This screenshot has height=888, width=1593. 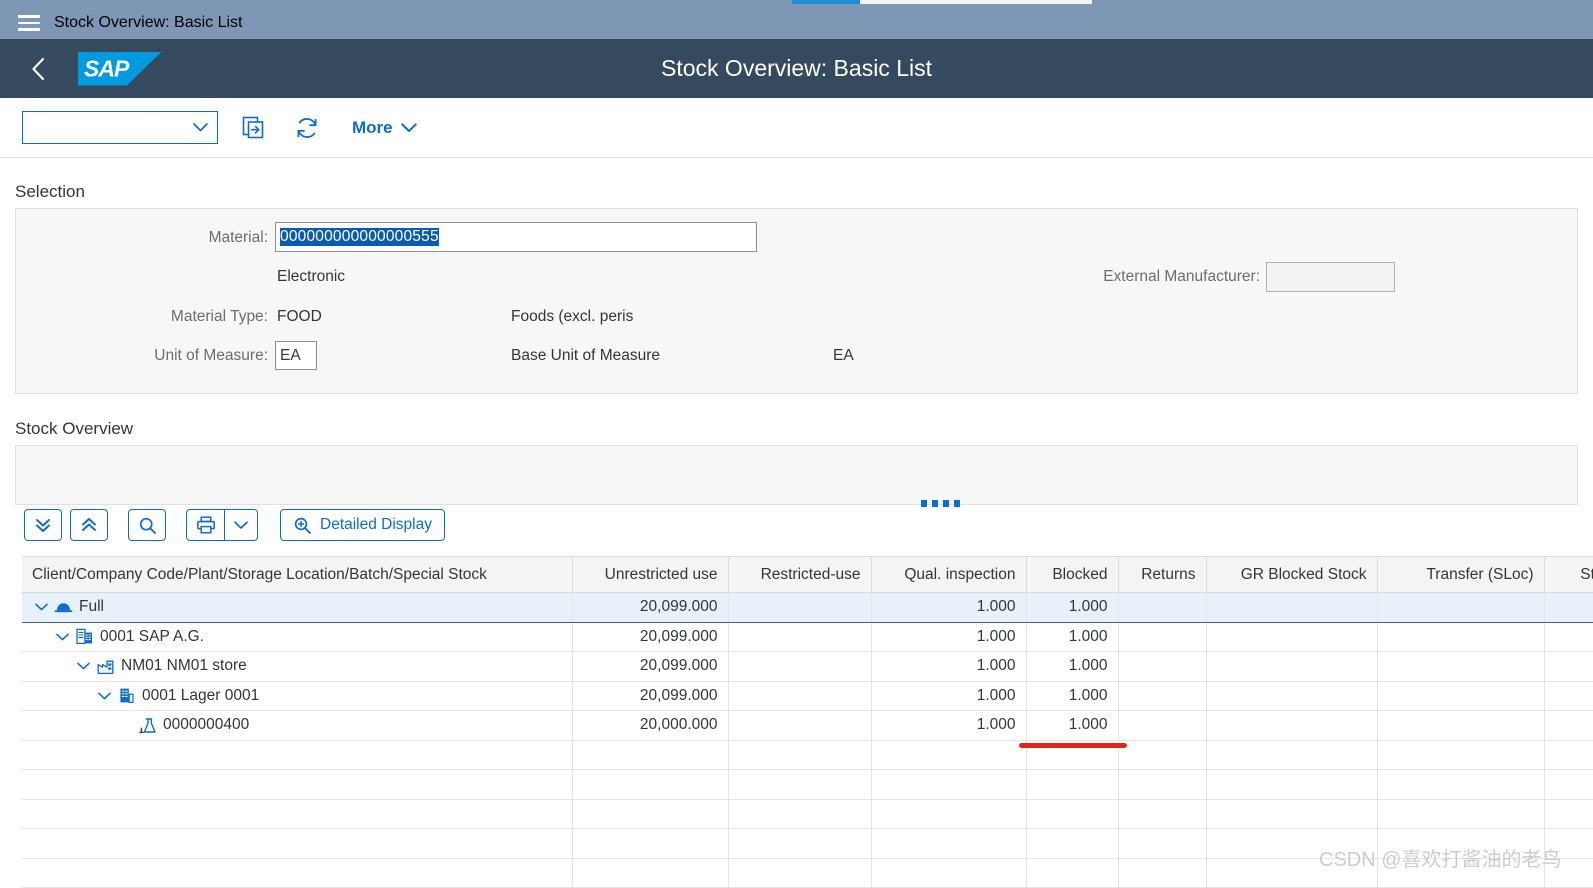 What do you see at coordinates (84, 636) in the screenshot?
I see `company-code-icon` at bounding box center [84, 636].